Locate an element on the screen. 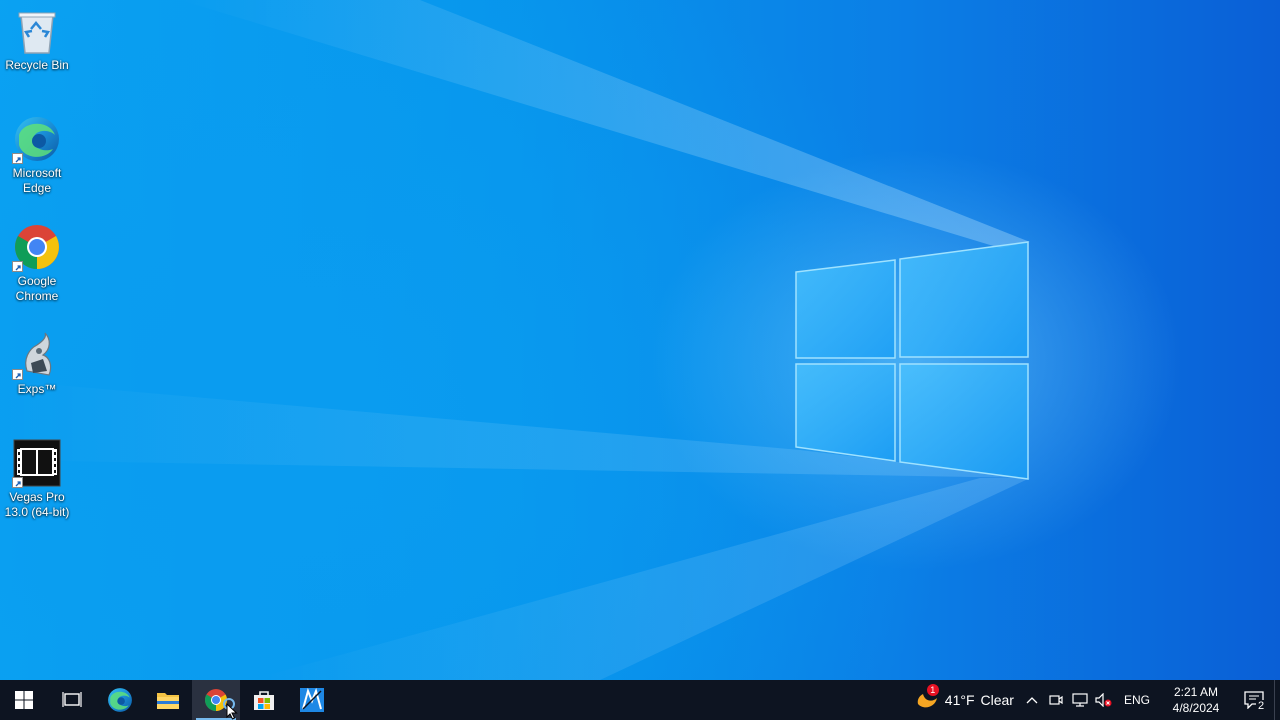 This screenshot has width=1280, height=720. desktop-icon-label: Recycle Bin is located at coordinates (37, 65).